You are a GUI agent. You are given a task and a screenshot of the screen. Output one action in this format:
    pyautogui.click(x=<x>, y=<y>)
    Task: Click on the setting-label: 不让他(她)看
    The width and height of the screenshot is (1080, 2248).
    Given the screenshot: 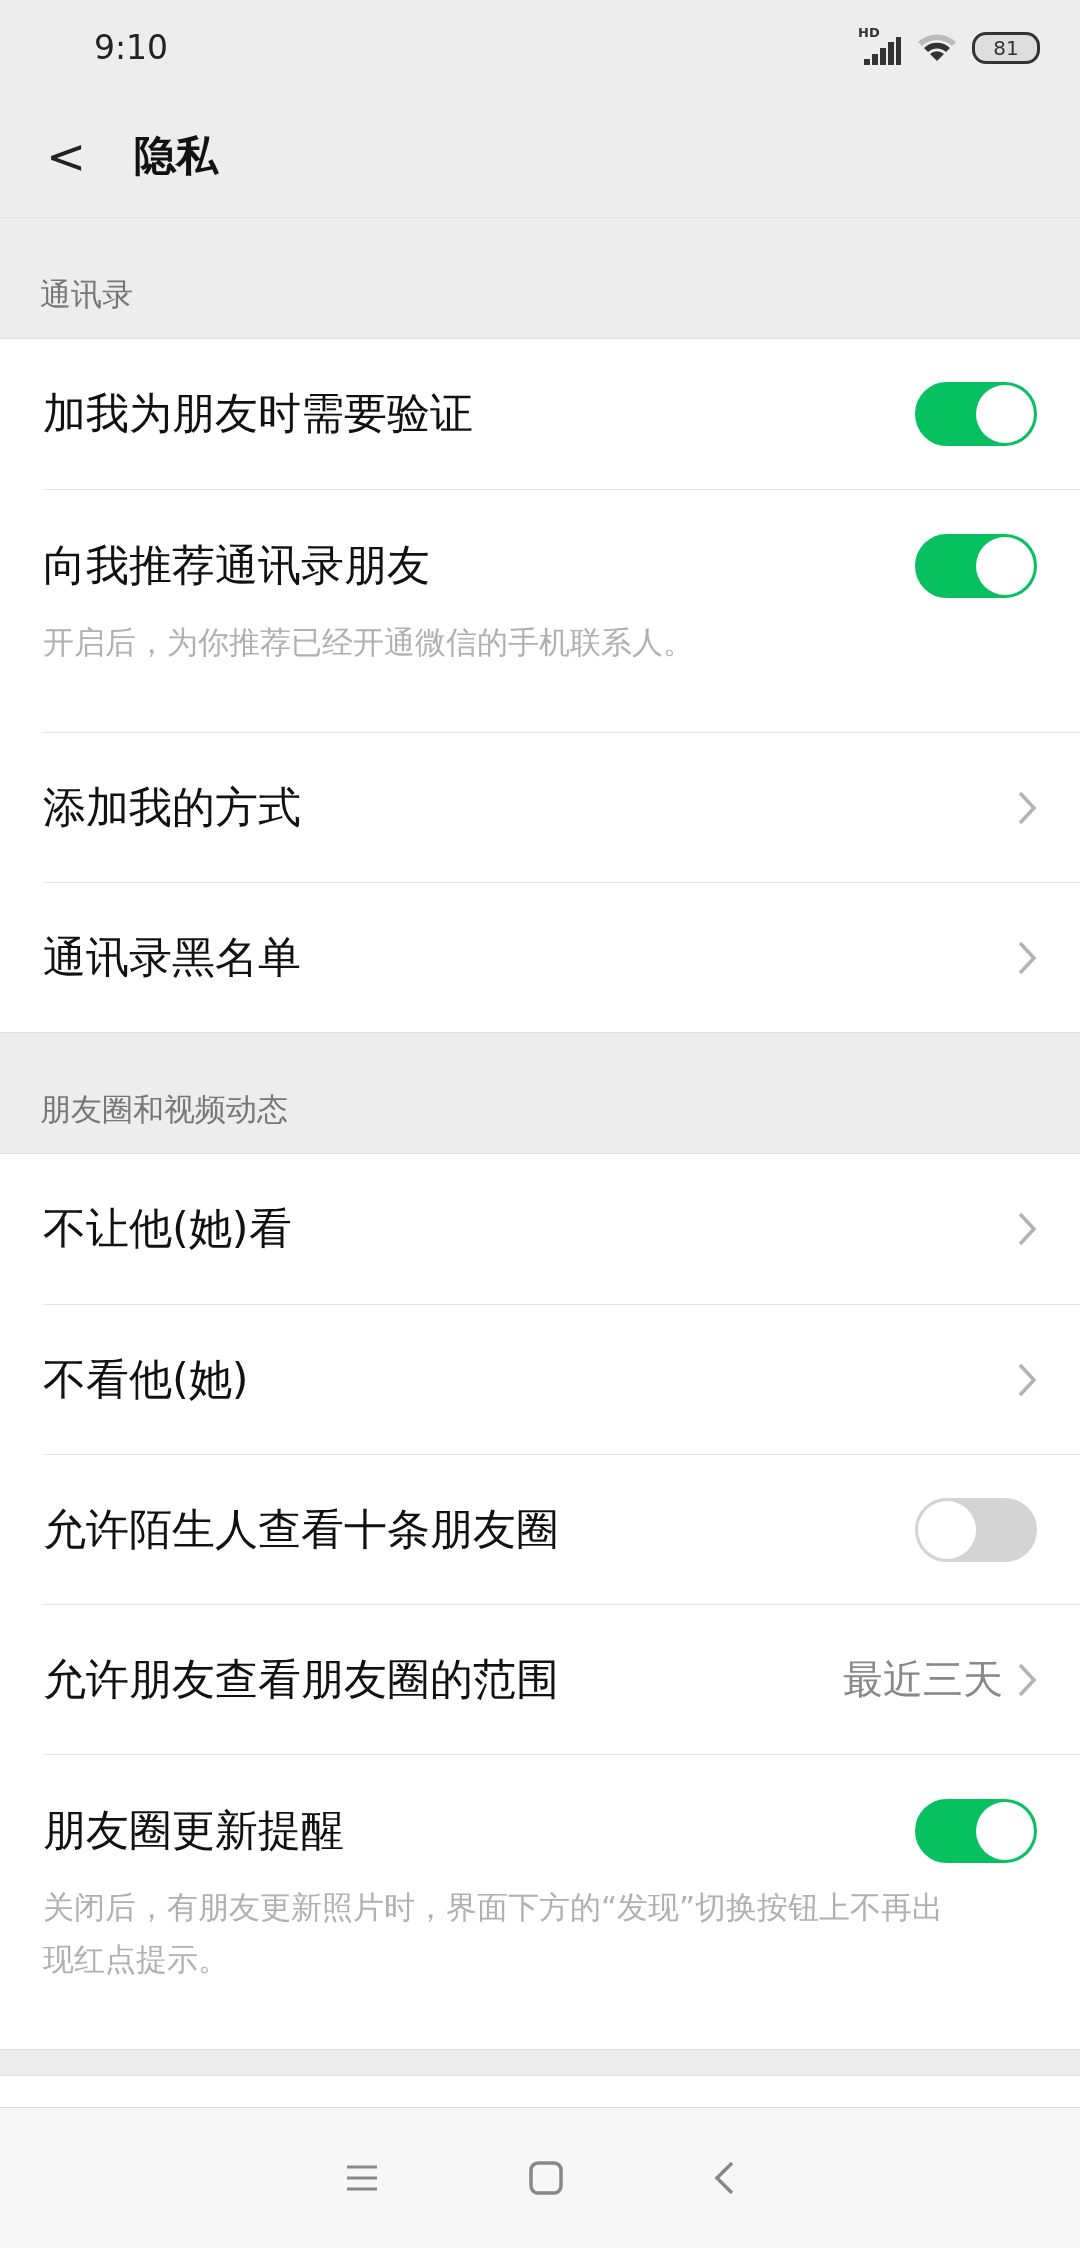 What is the action you would take?
    pyautogui.click(x=530, y=1229)
    